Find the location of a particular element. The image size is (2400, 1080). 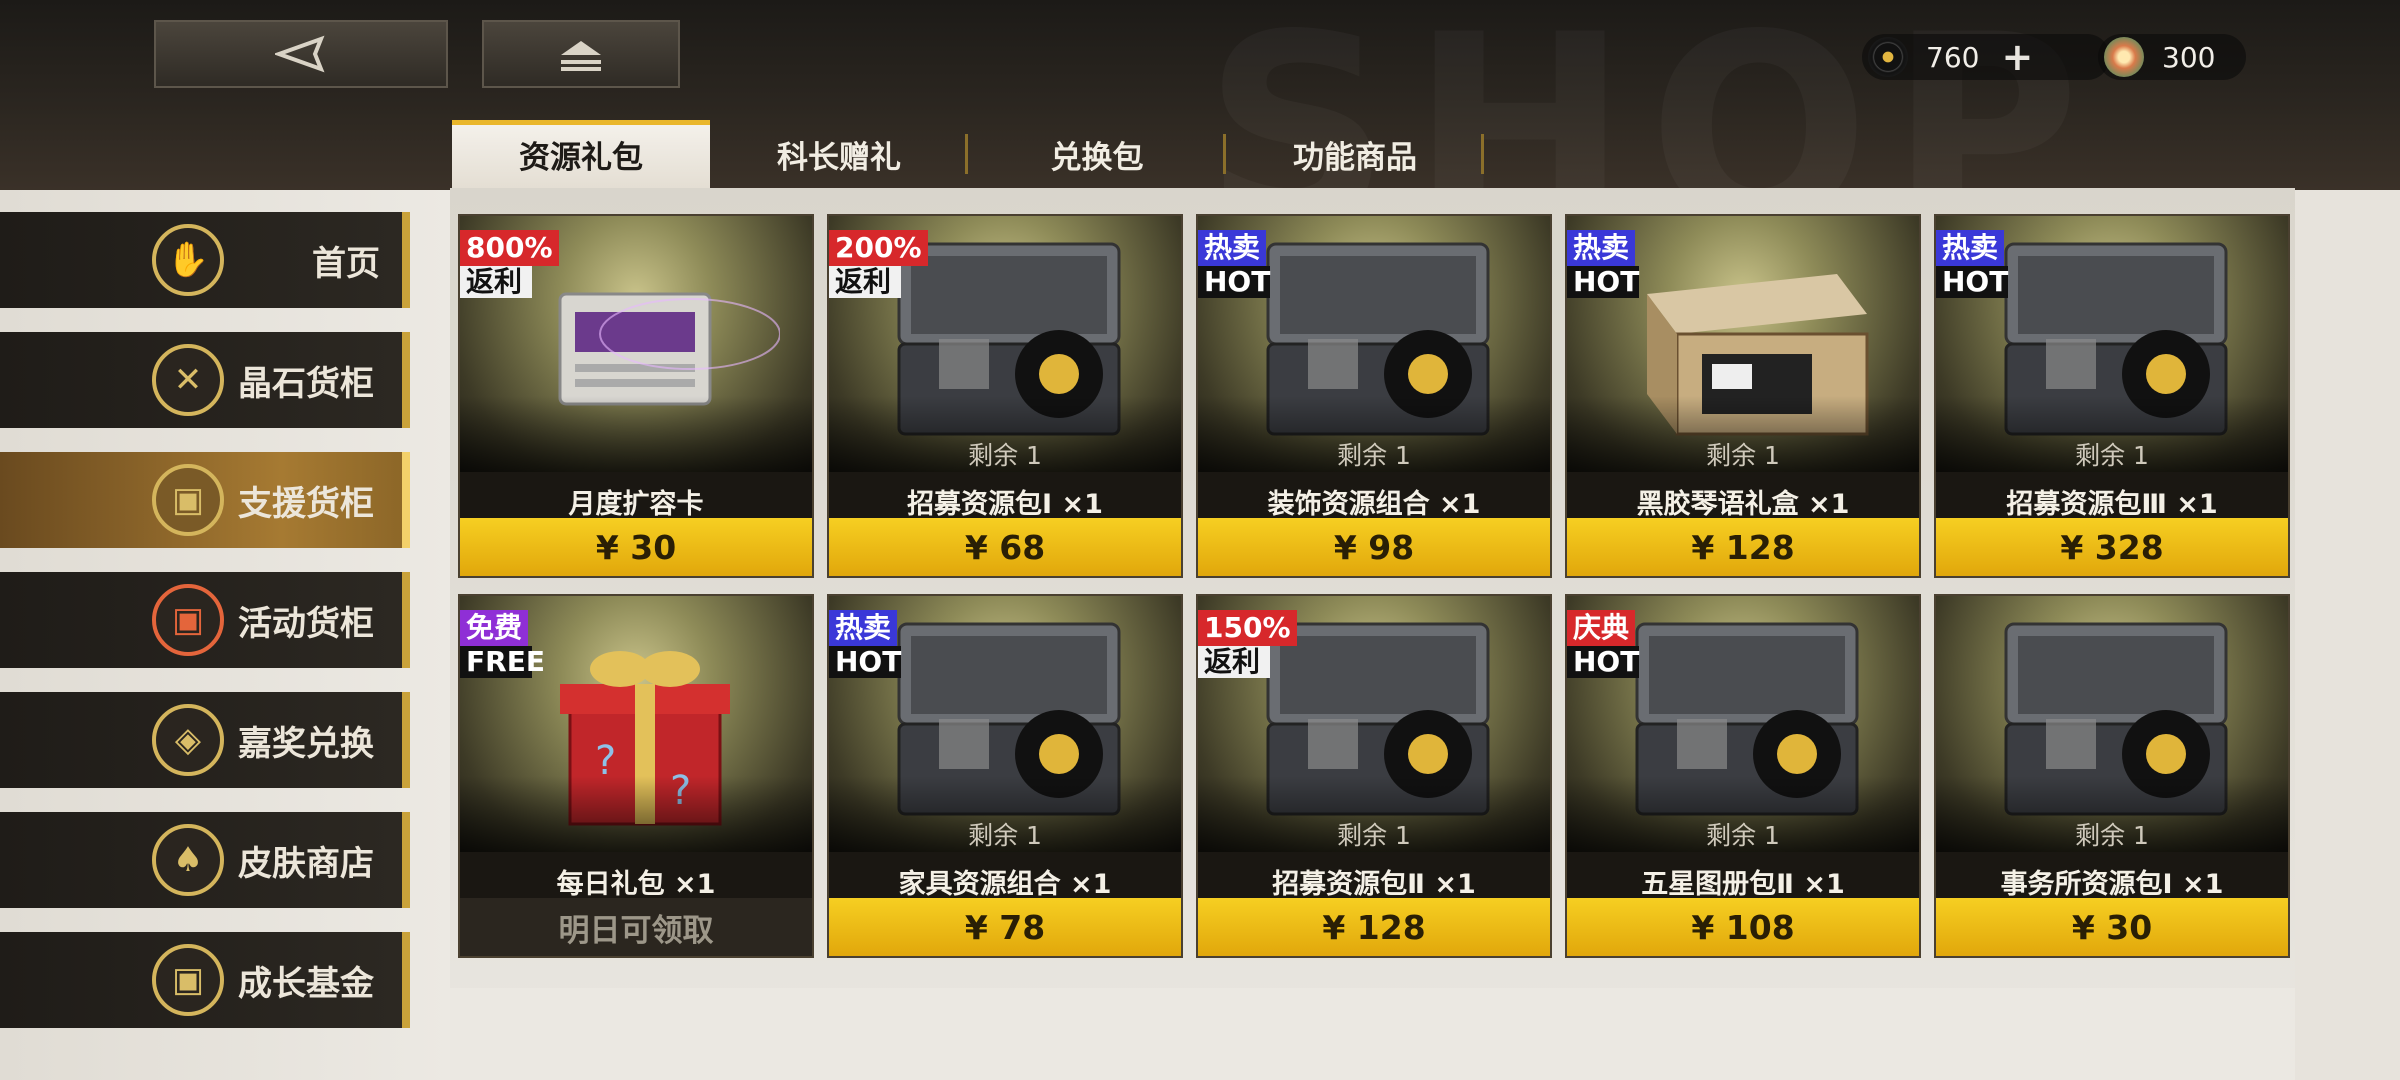

back-button is located at coordinates (301, 54).